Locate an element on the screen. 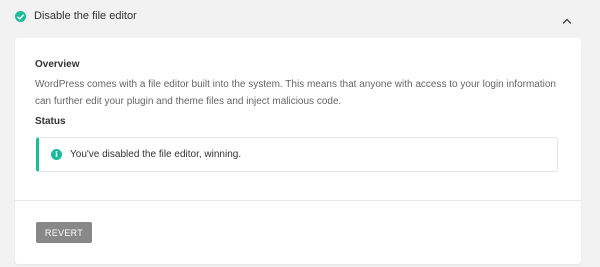 The image size is (600, 267). overview-heading: Overview is located at coordinates (57, 64).